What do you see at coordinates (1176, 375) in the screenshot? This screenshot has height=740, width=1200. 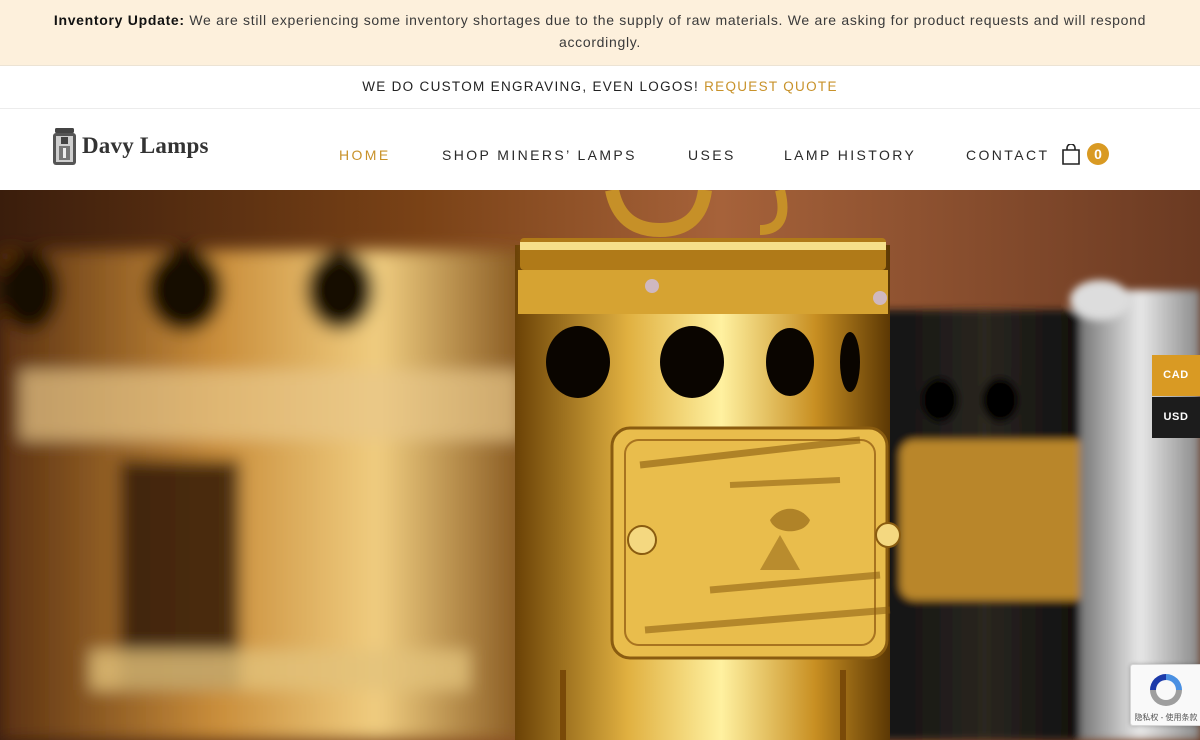 I see `currency-option-cad: CAD` at bounding box center [1176, 375].